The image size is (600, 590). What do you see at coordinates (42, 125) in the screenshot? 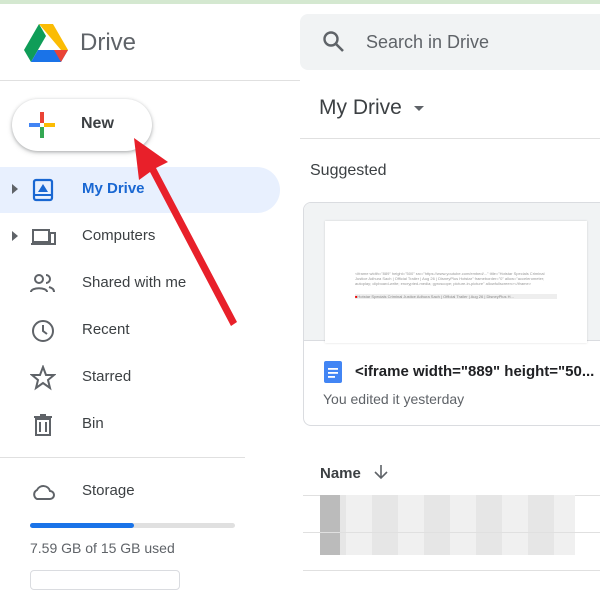
I see `plus-icon` at bounding box center [42, 125].